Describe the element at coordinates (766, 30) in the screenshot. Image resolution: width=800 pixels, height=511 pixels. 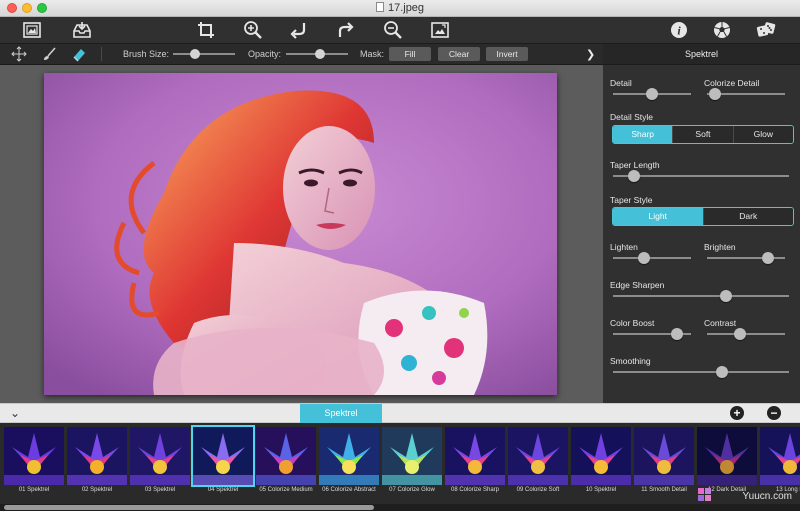
I see `dice-icon` at that location.